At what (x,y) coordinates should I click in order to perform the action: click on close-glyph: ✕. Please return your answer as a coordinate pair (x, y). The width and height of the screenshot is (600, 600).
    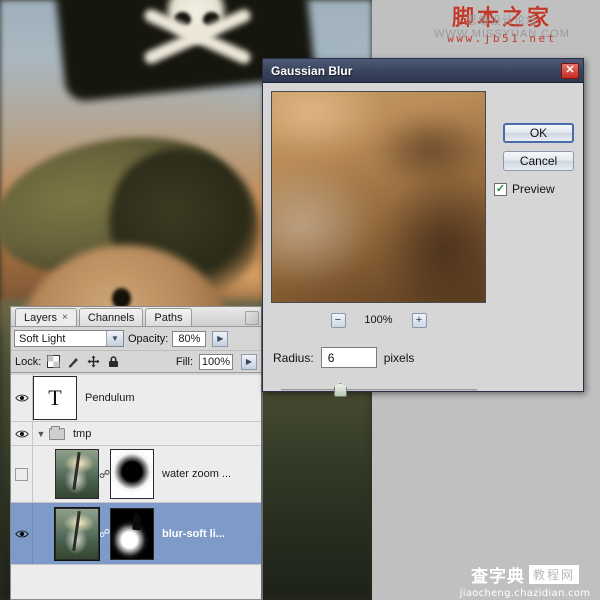
    Looking at the image, I should click on (570, 70).